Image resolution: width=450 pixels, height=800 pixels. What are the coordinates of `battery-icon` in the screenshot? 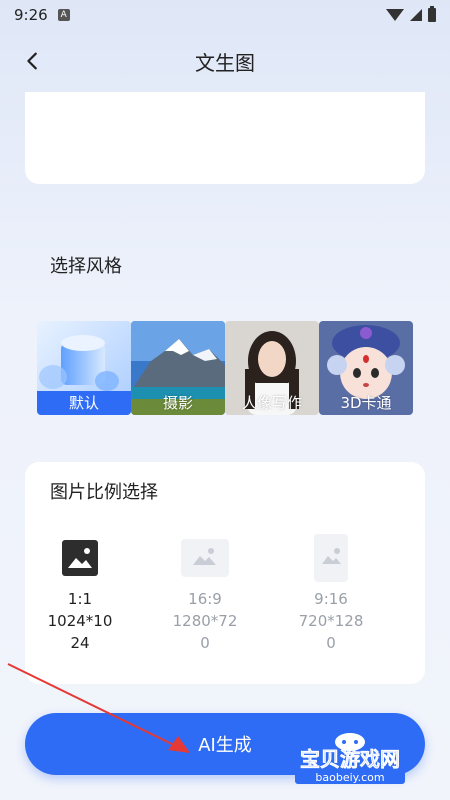 It's located at (432, 14).